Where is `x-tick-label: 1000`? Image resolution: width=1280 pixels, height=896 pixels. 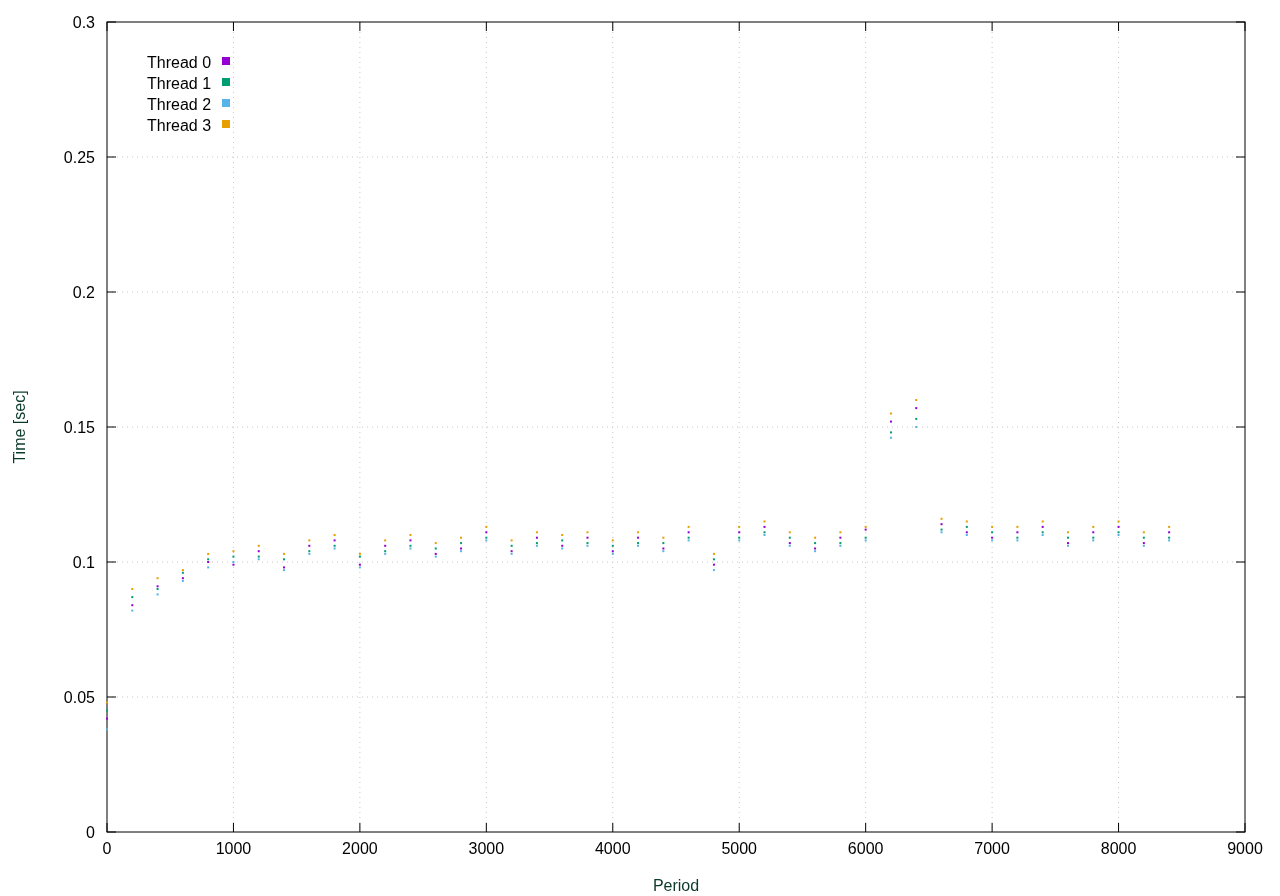
x-tick-label: 1000 is located at coordinates (233, 848).